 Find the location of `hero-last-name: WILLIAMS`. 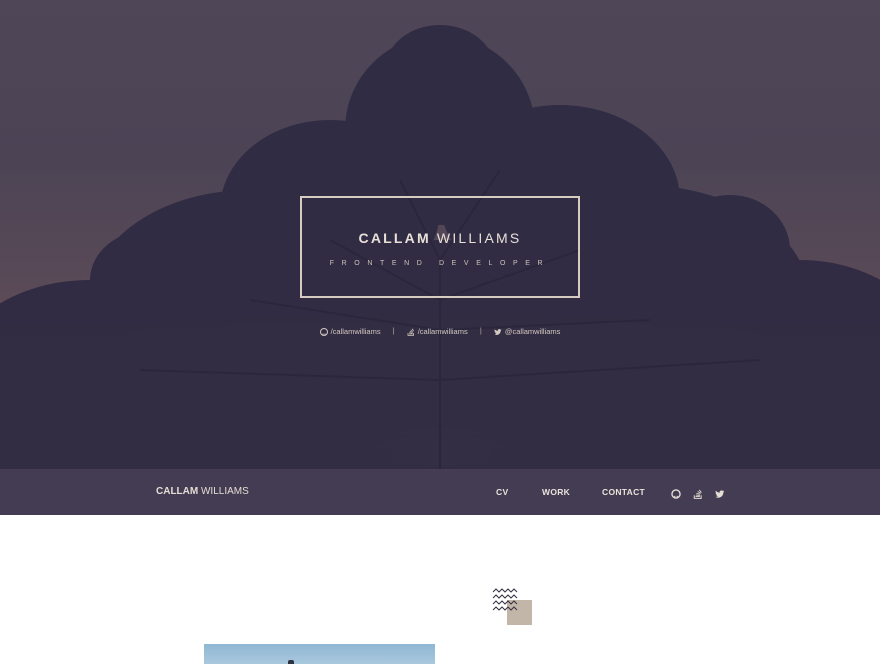

hero-last-name: WILLIAMS is located at coordinates (476, 238).